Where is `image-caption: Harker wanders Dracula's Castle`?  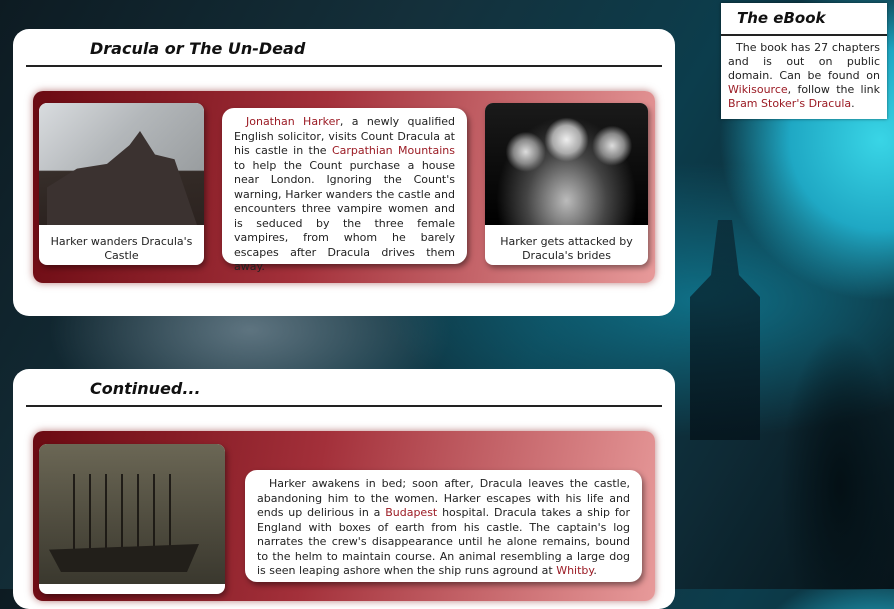 image-caption: Harker wanders Dracula's Castle is located at coordinates (121, 248).